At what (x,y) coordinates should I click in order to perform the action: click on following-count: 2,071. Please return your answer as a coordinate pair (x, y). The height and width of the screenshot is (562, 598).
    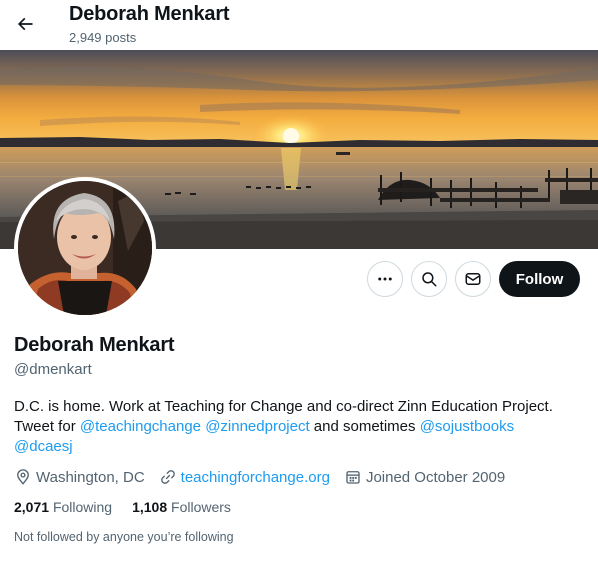
    Looking at the image, I should click on (32, 507).